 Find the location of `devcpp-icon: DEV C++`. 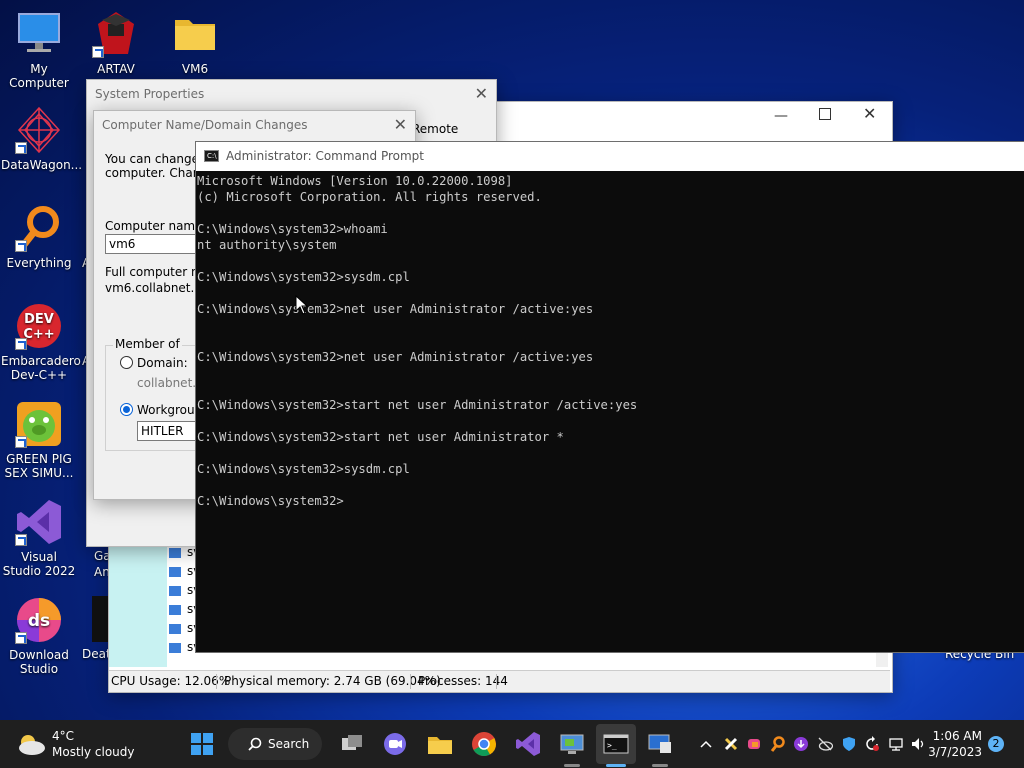

devcpp-icon: DEV C++ is located at coordinates (39, 326).